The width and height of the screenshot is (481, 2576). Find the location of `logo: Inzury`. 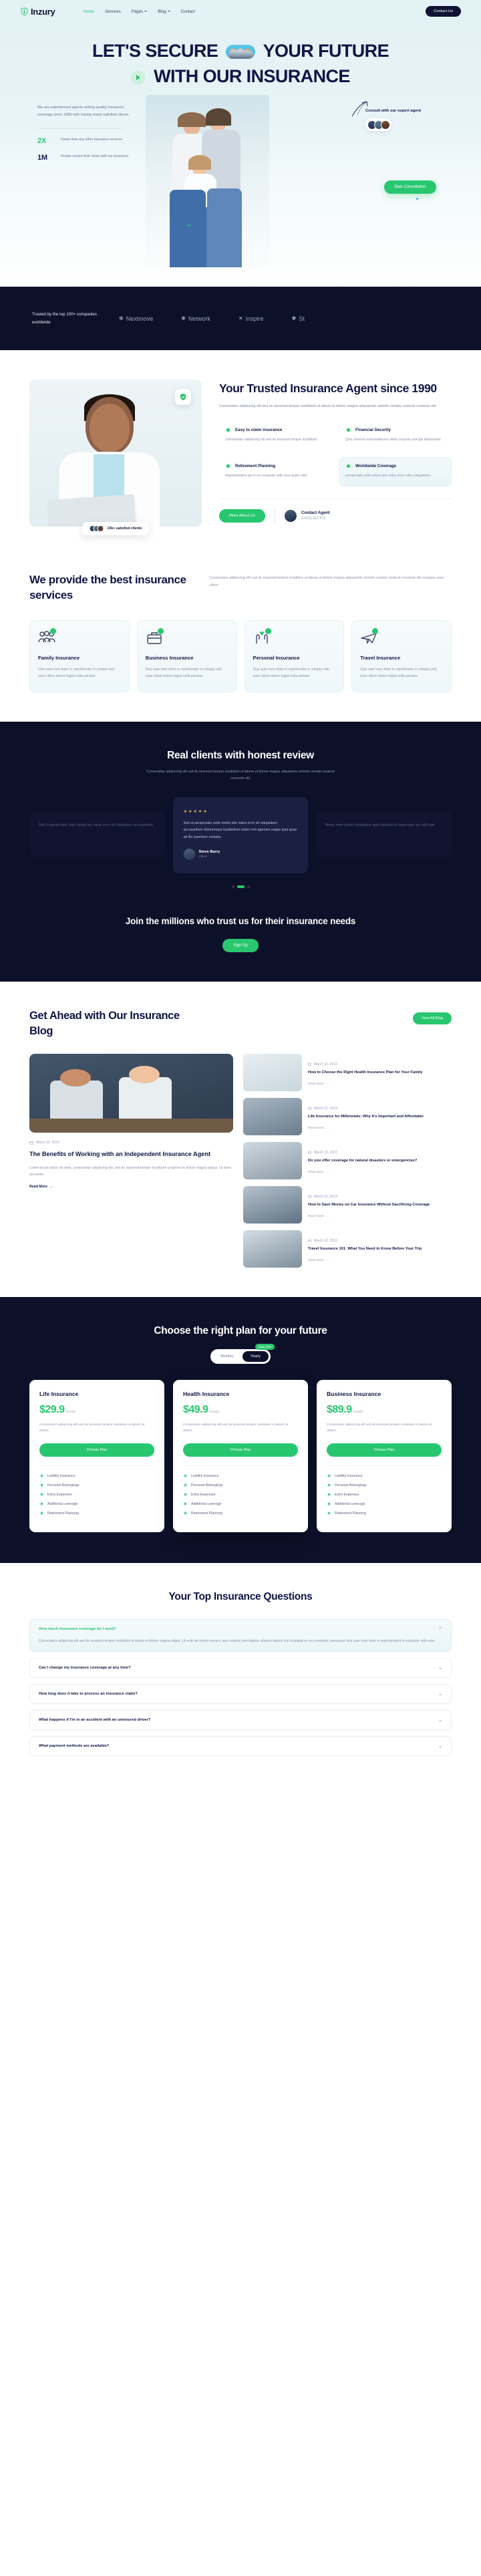

logo: Inzury is located at coordinates (37, 12).